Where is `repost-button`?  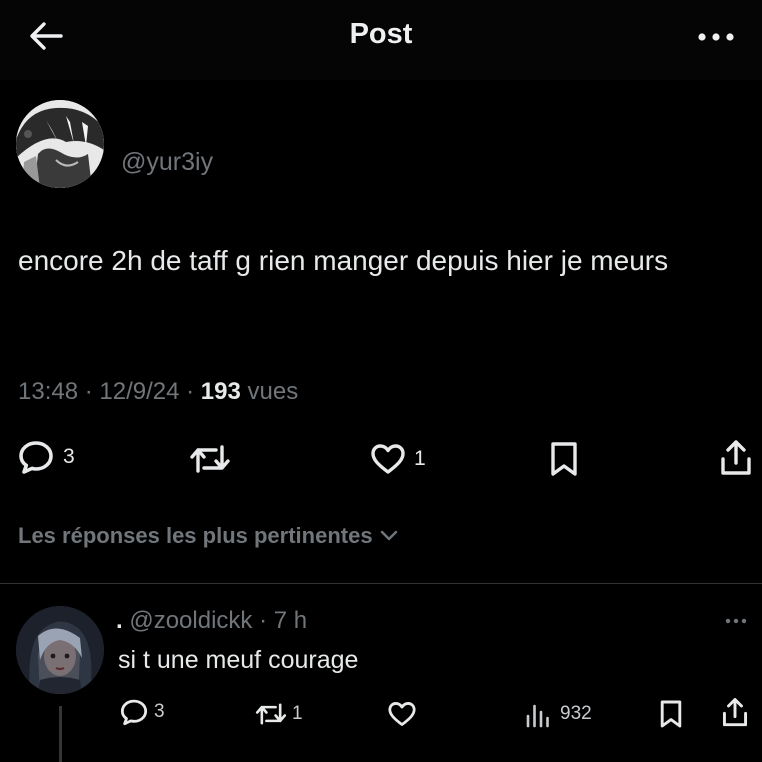
repost-button is located at coordinates (210, 459).